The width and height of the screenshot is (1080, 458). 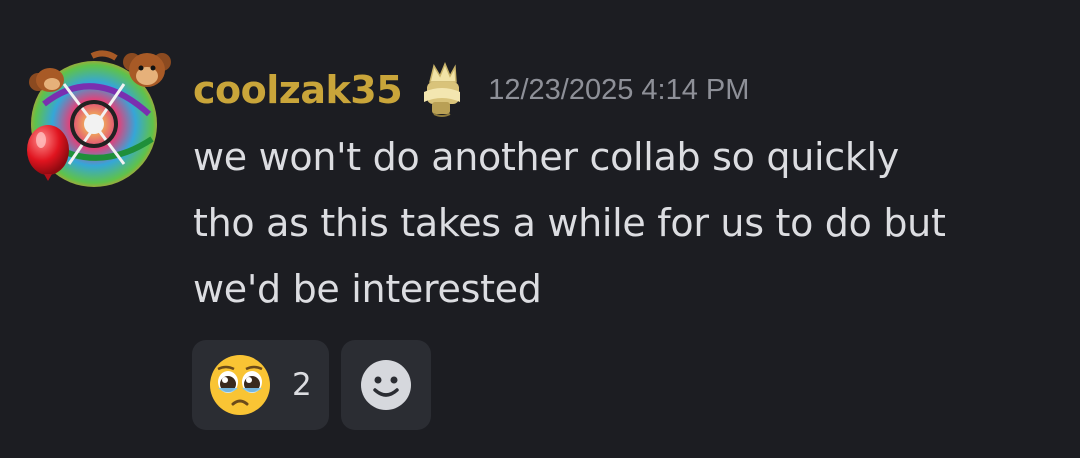 What do you see at coordinates (367, 289) in the screenshot?
I see `message-line: we'd be interested` at bounding box center [367, 289].